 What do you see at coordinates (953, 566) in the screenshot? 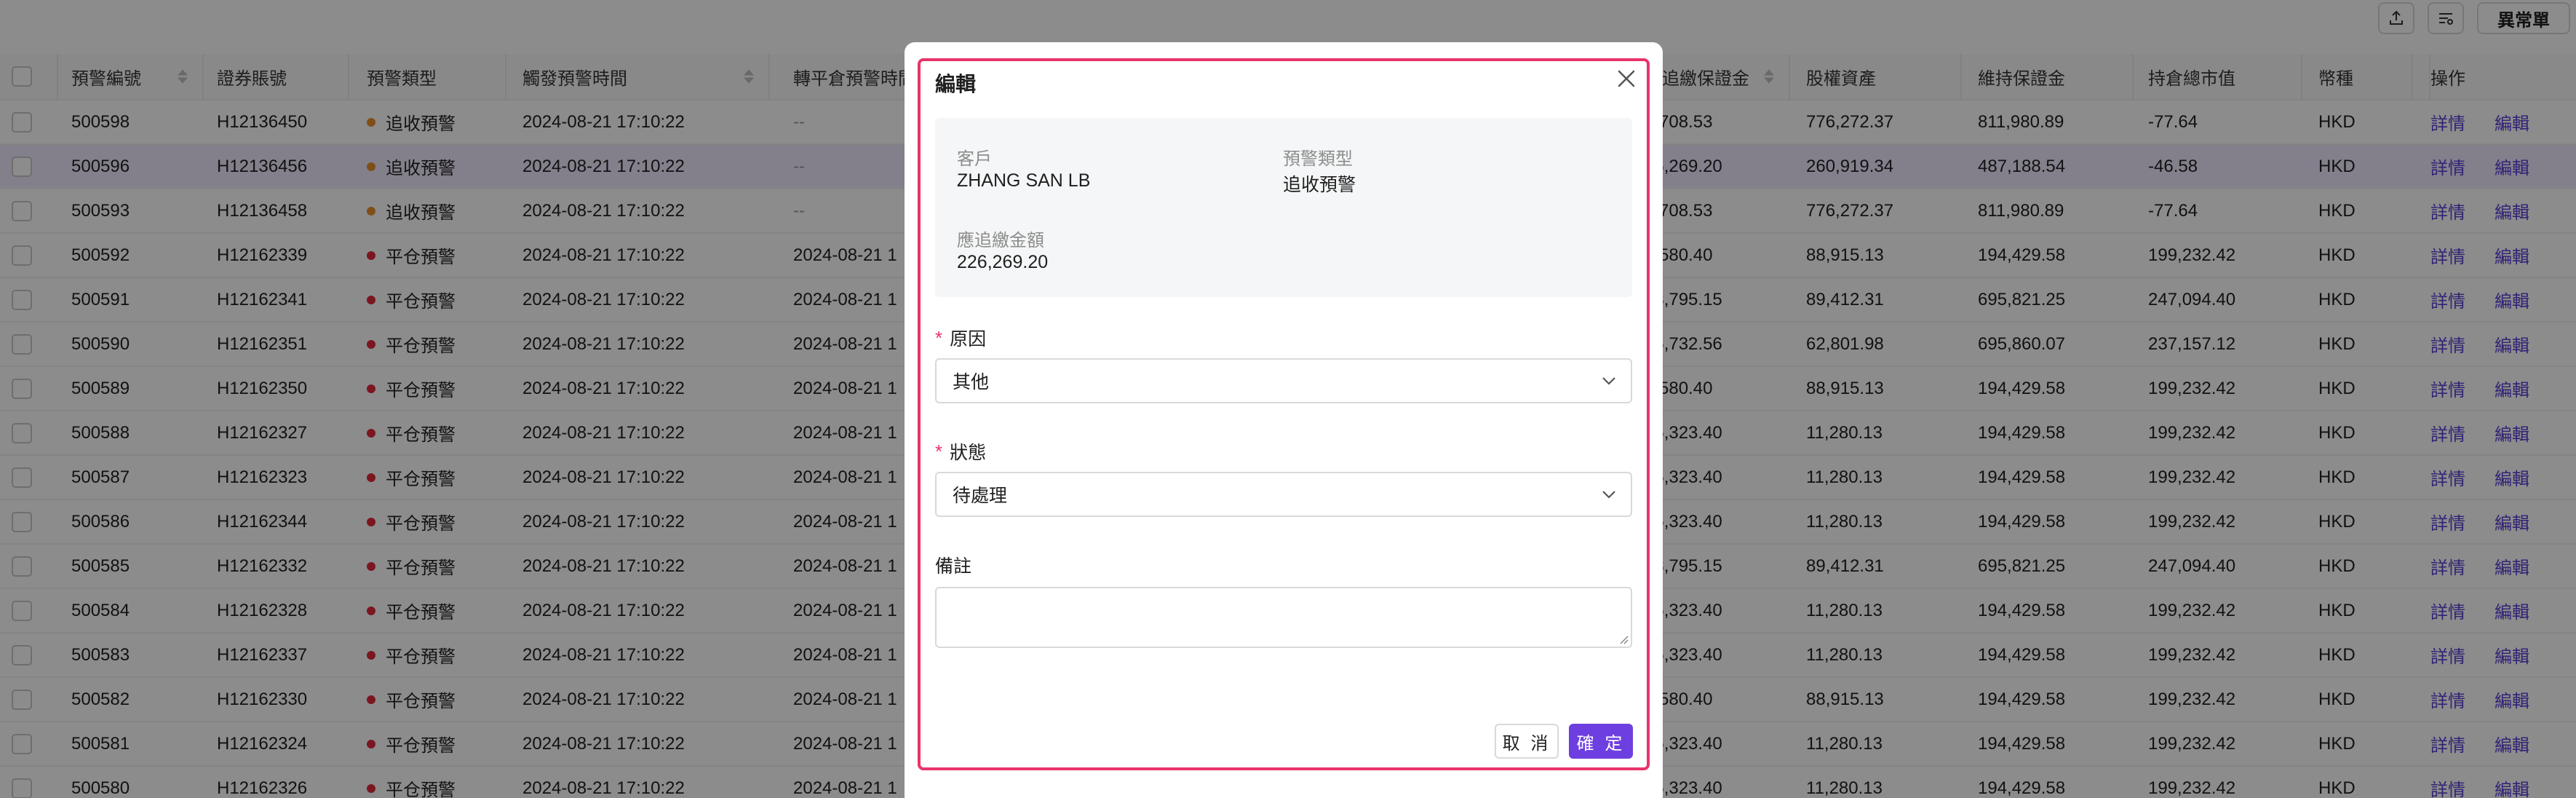
I see `remark-label: 備註` at bounding box center [953, 566].